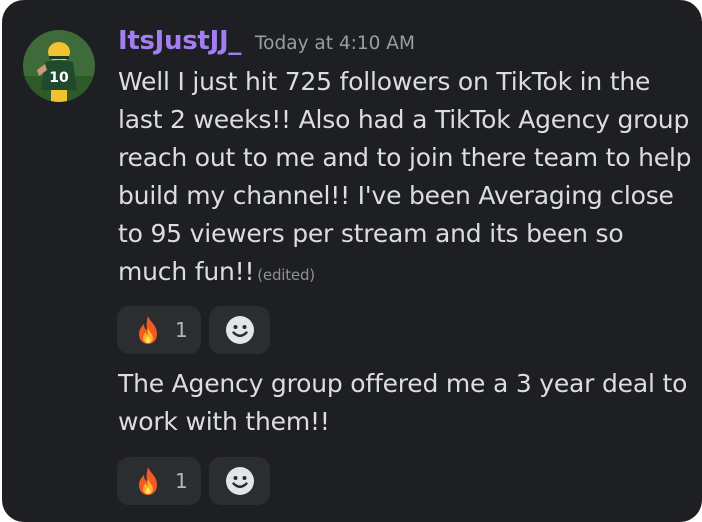  Describe the element at coordinates (286, 275) in the screenshot. I see `edited-label: (edited)` at that location.